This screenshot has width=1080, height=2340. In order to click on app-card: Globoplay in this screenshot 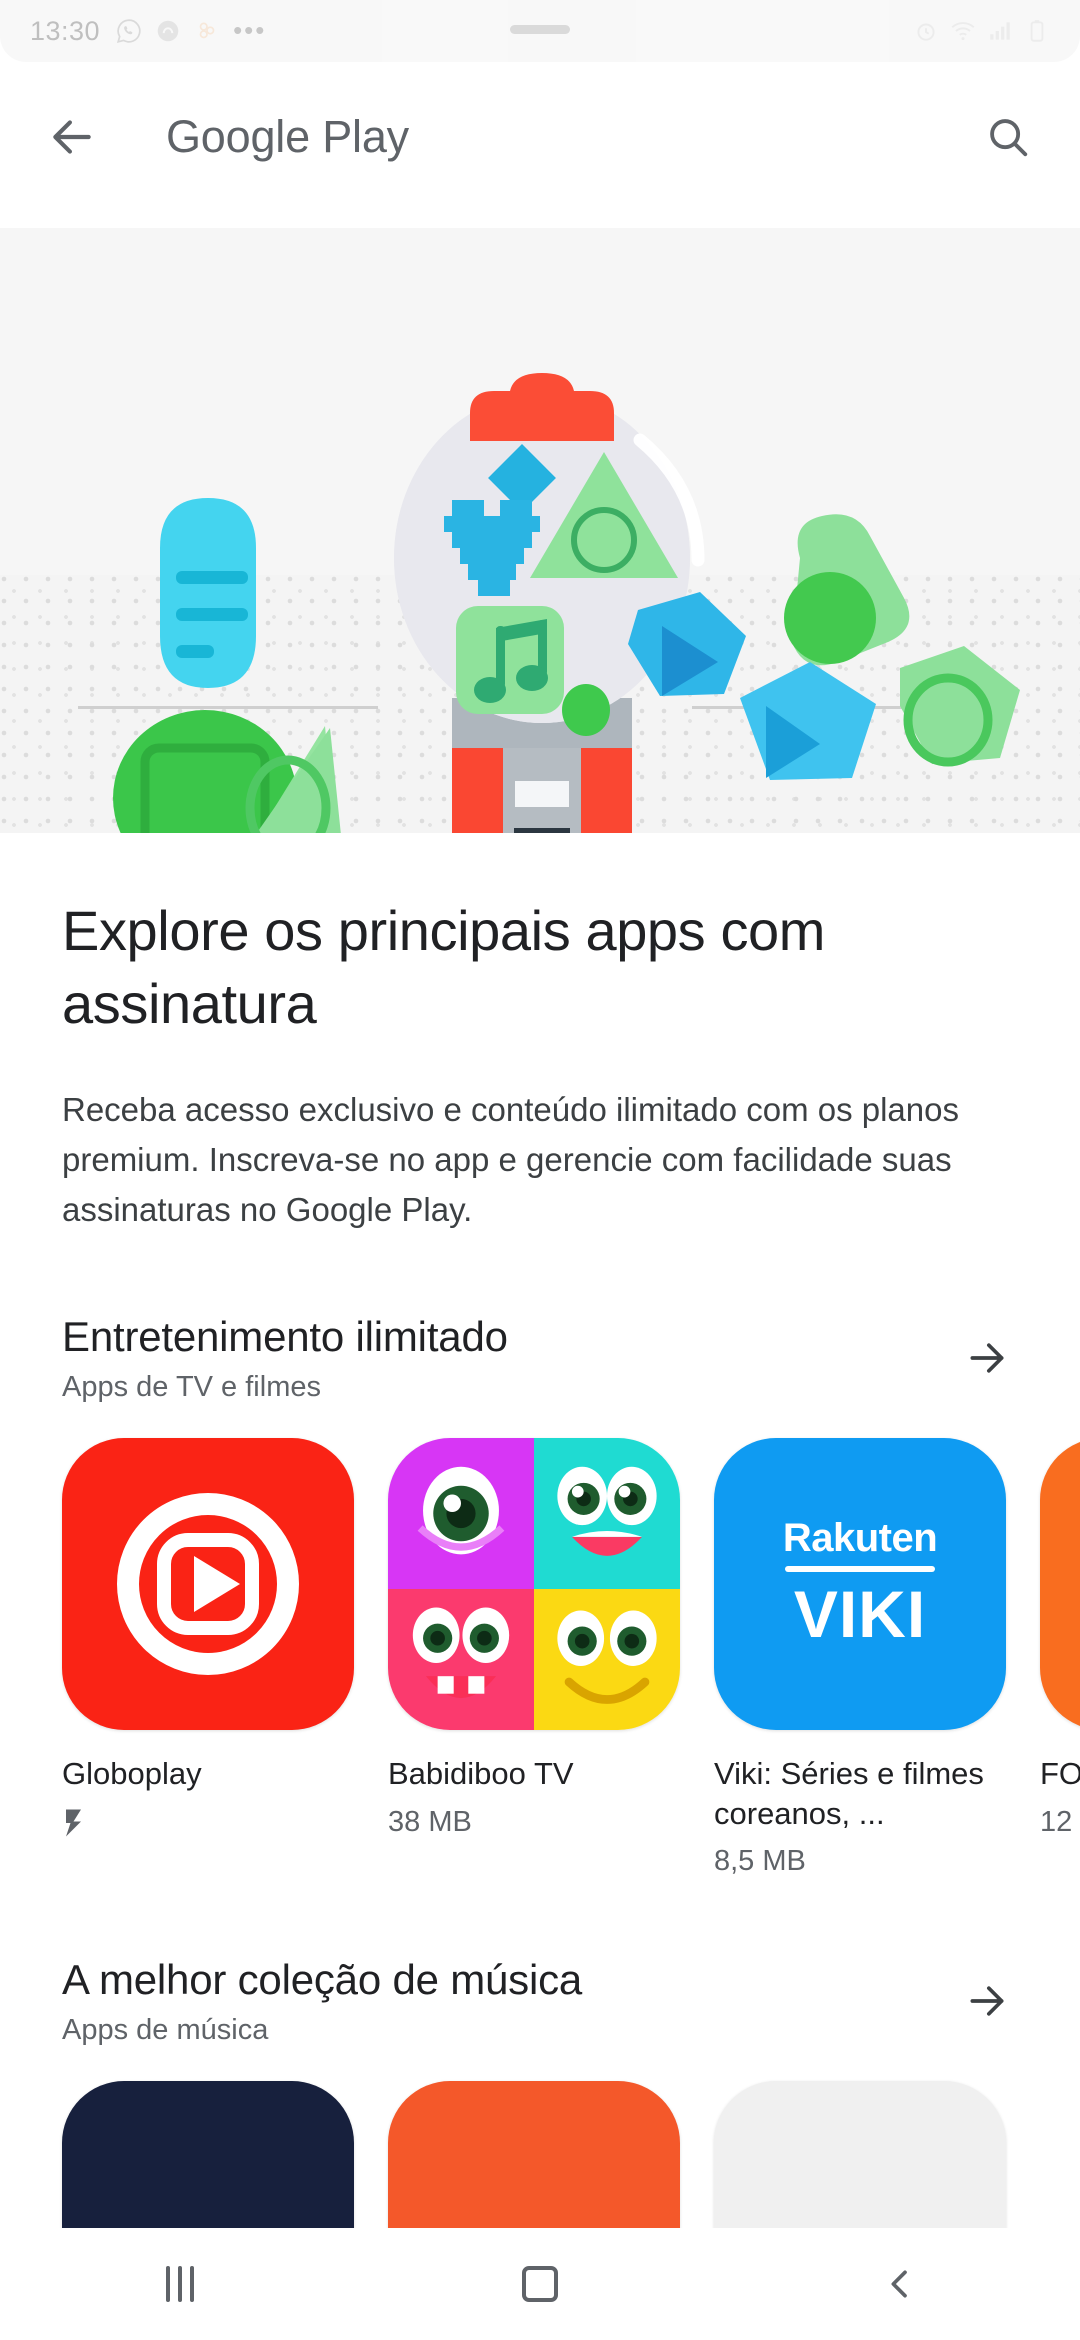, I will do `click(208, 1658)`.